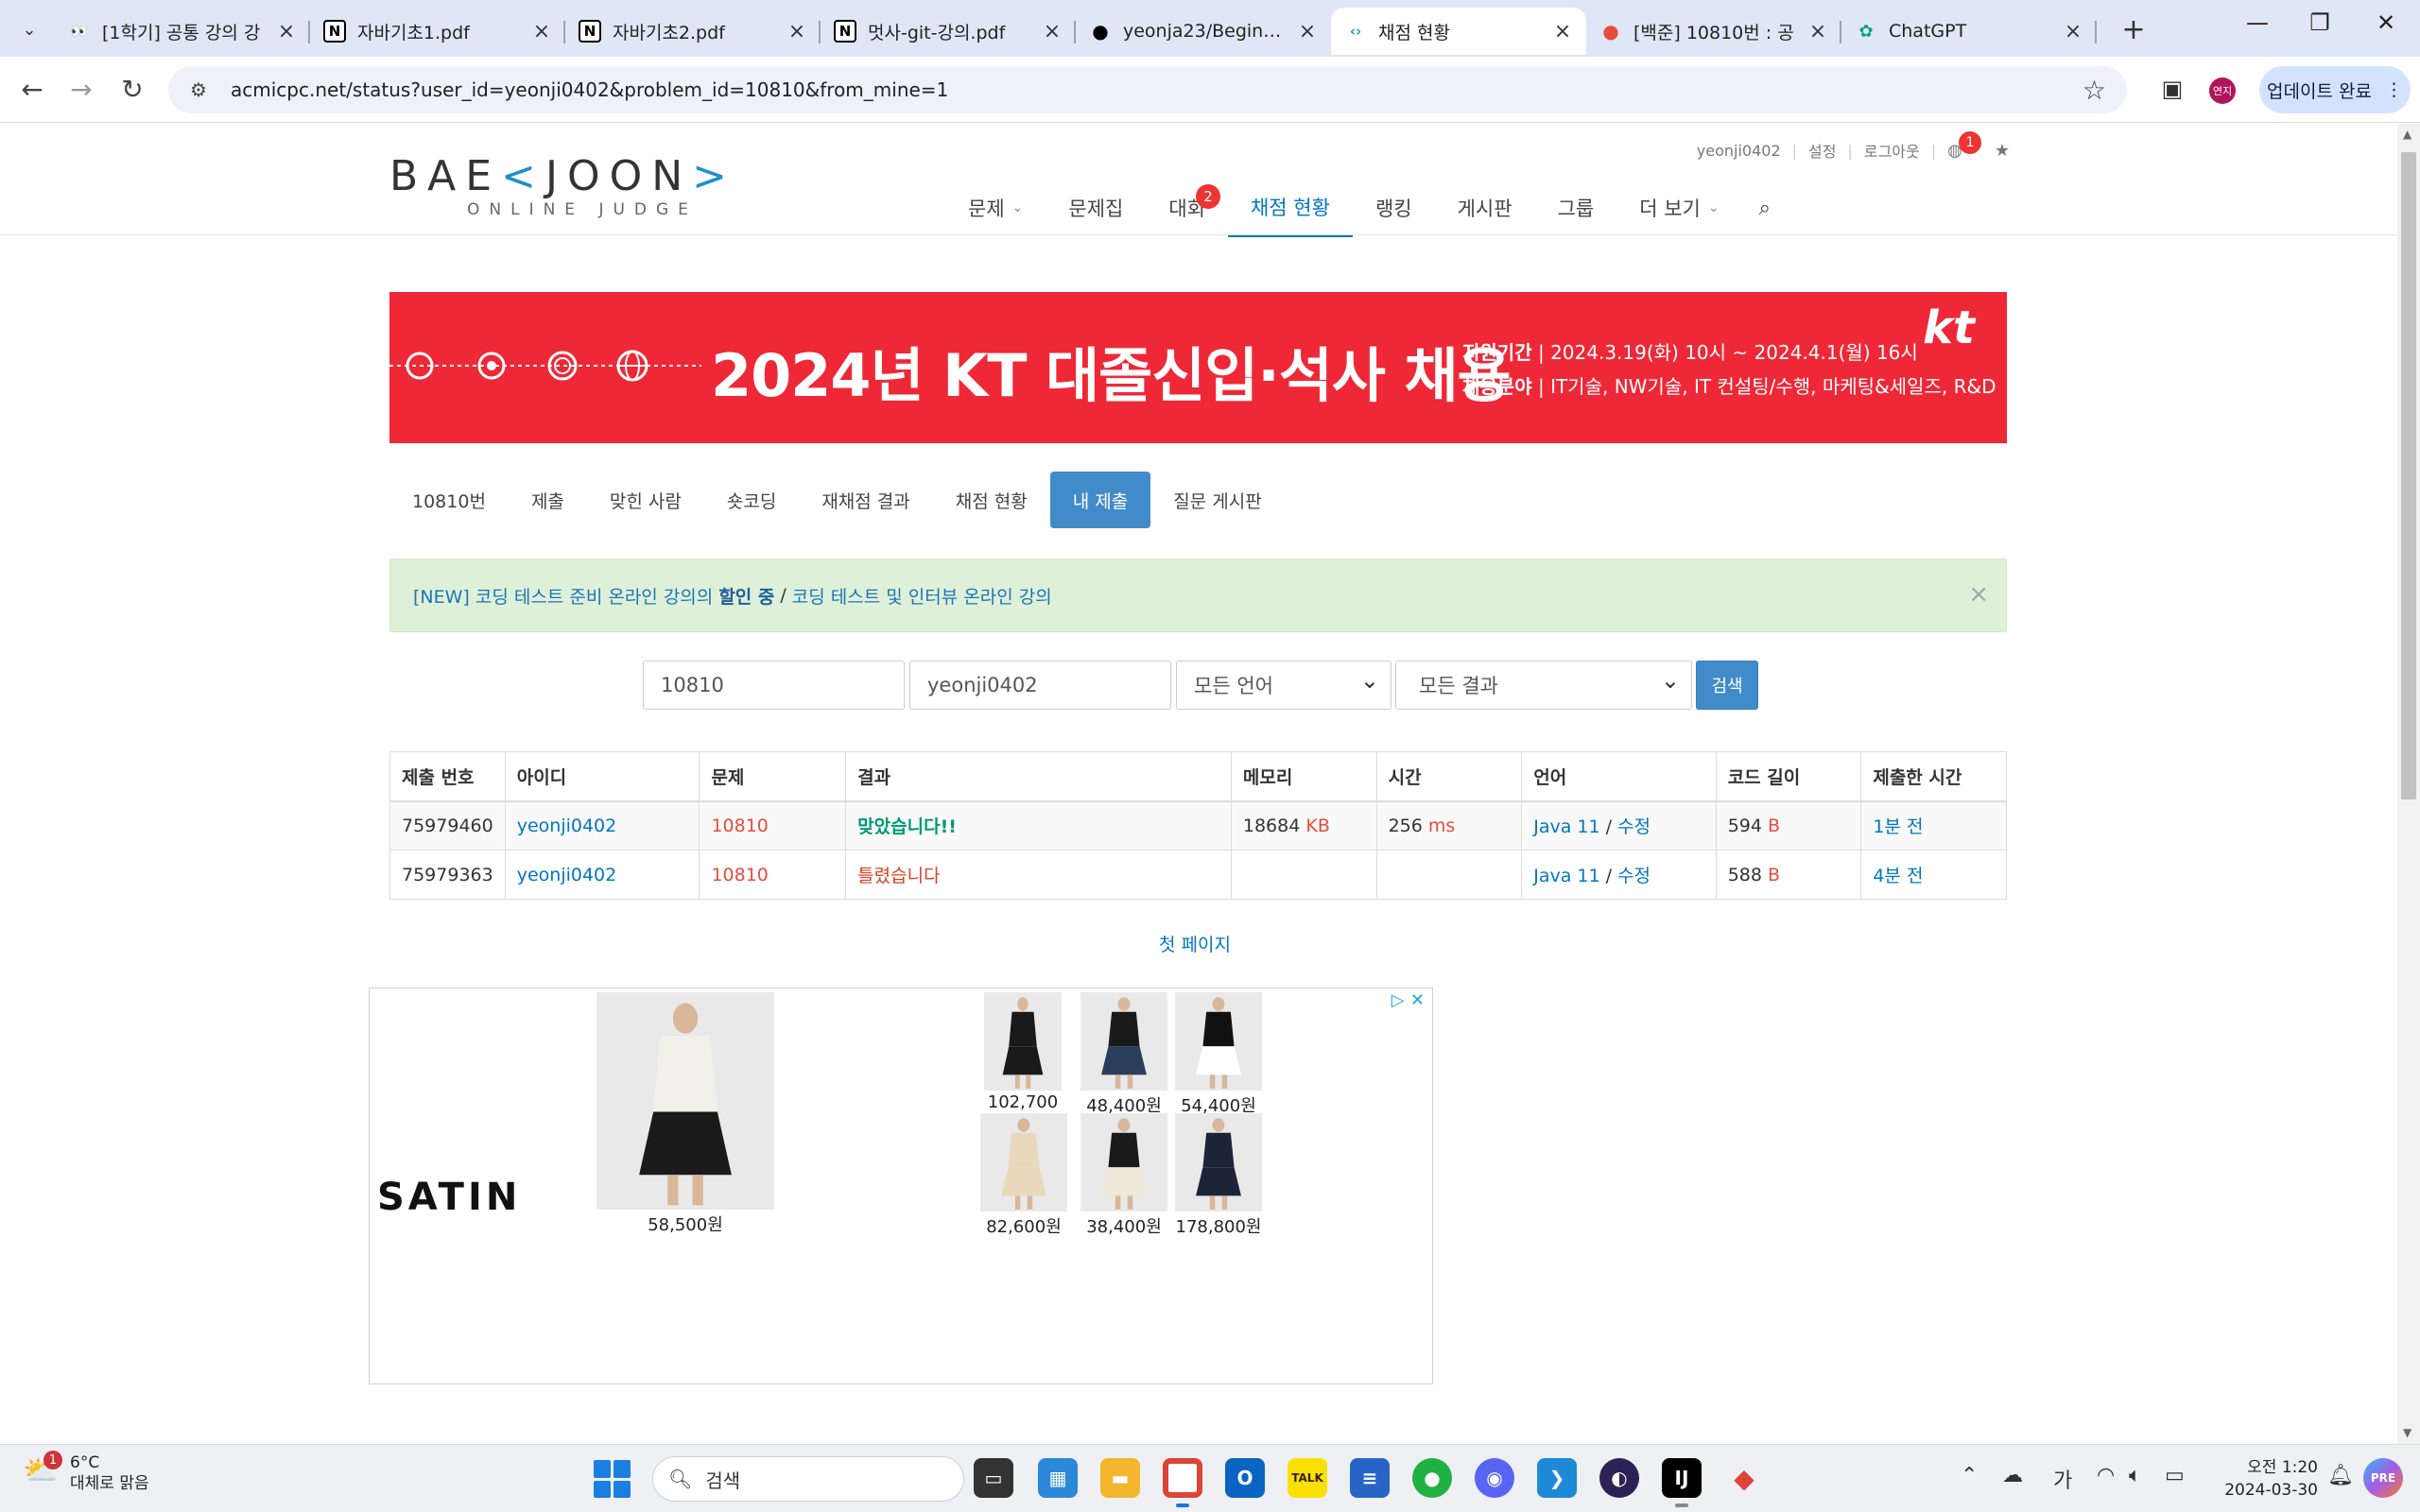  Describe the element at coordinates (1634, 876) in the screenshot. I see `edit-link: 수정` at that location.